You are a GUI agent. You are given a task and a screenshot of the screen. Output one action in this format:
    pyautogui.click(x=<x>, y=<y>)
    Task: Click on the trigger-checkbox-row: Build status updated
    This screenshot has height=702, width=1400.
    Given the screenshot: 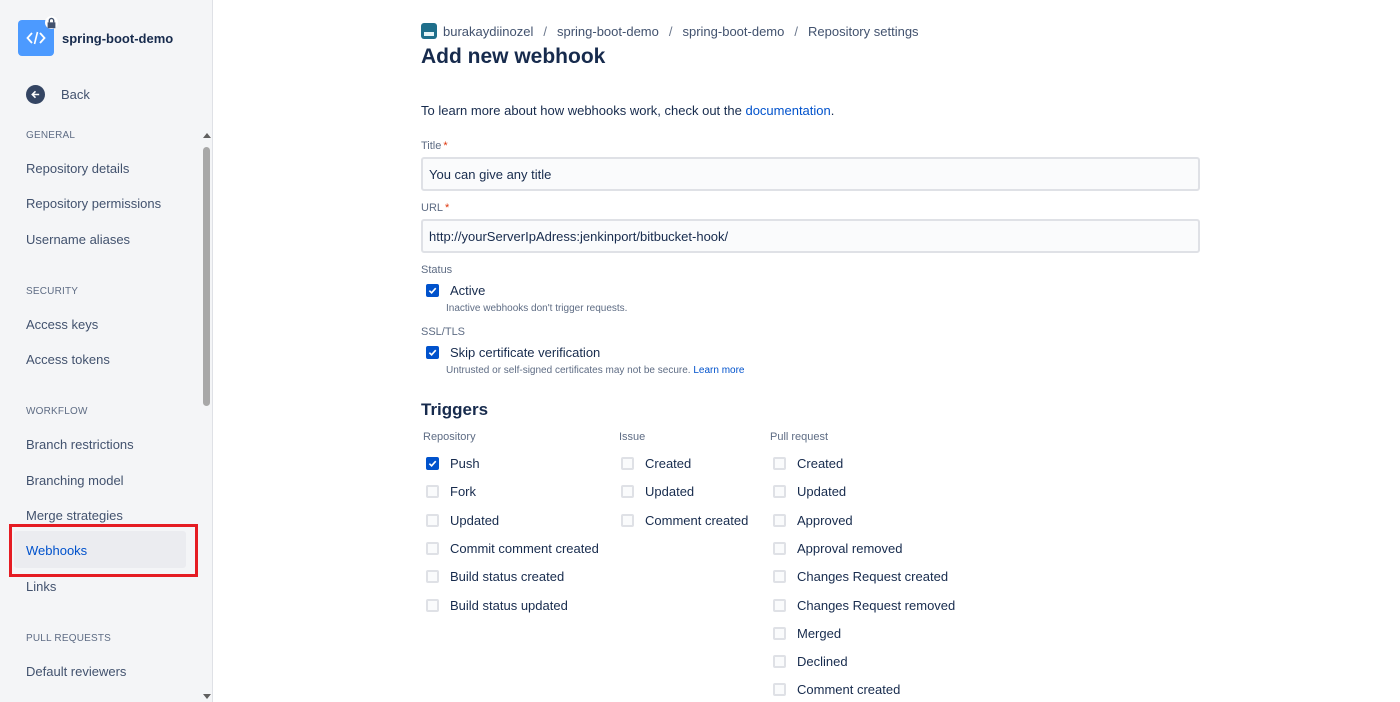 What is the action you would take?
    pyautogui.click(x=497, y=605)
    